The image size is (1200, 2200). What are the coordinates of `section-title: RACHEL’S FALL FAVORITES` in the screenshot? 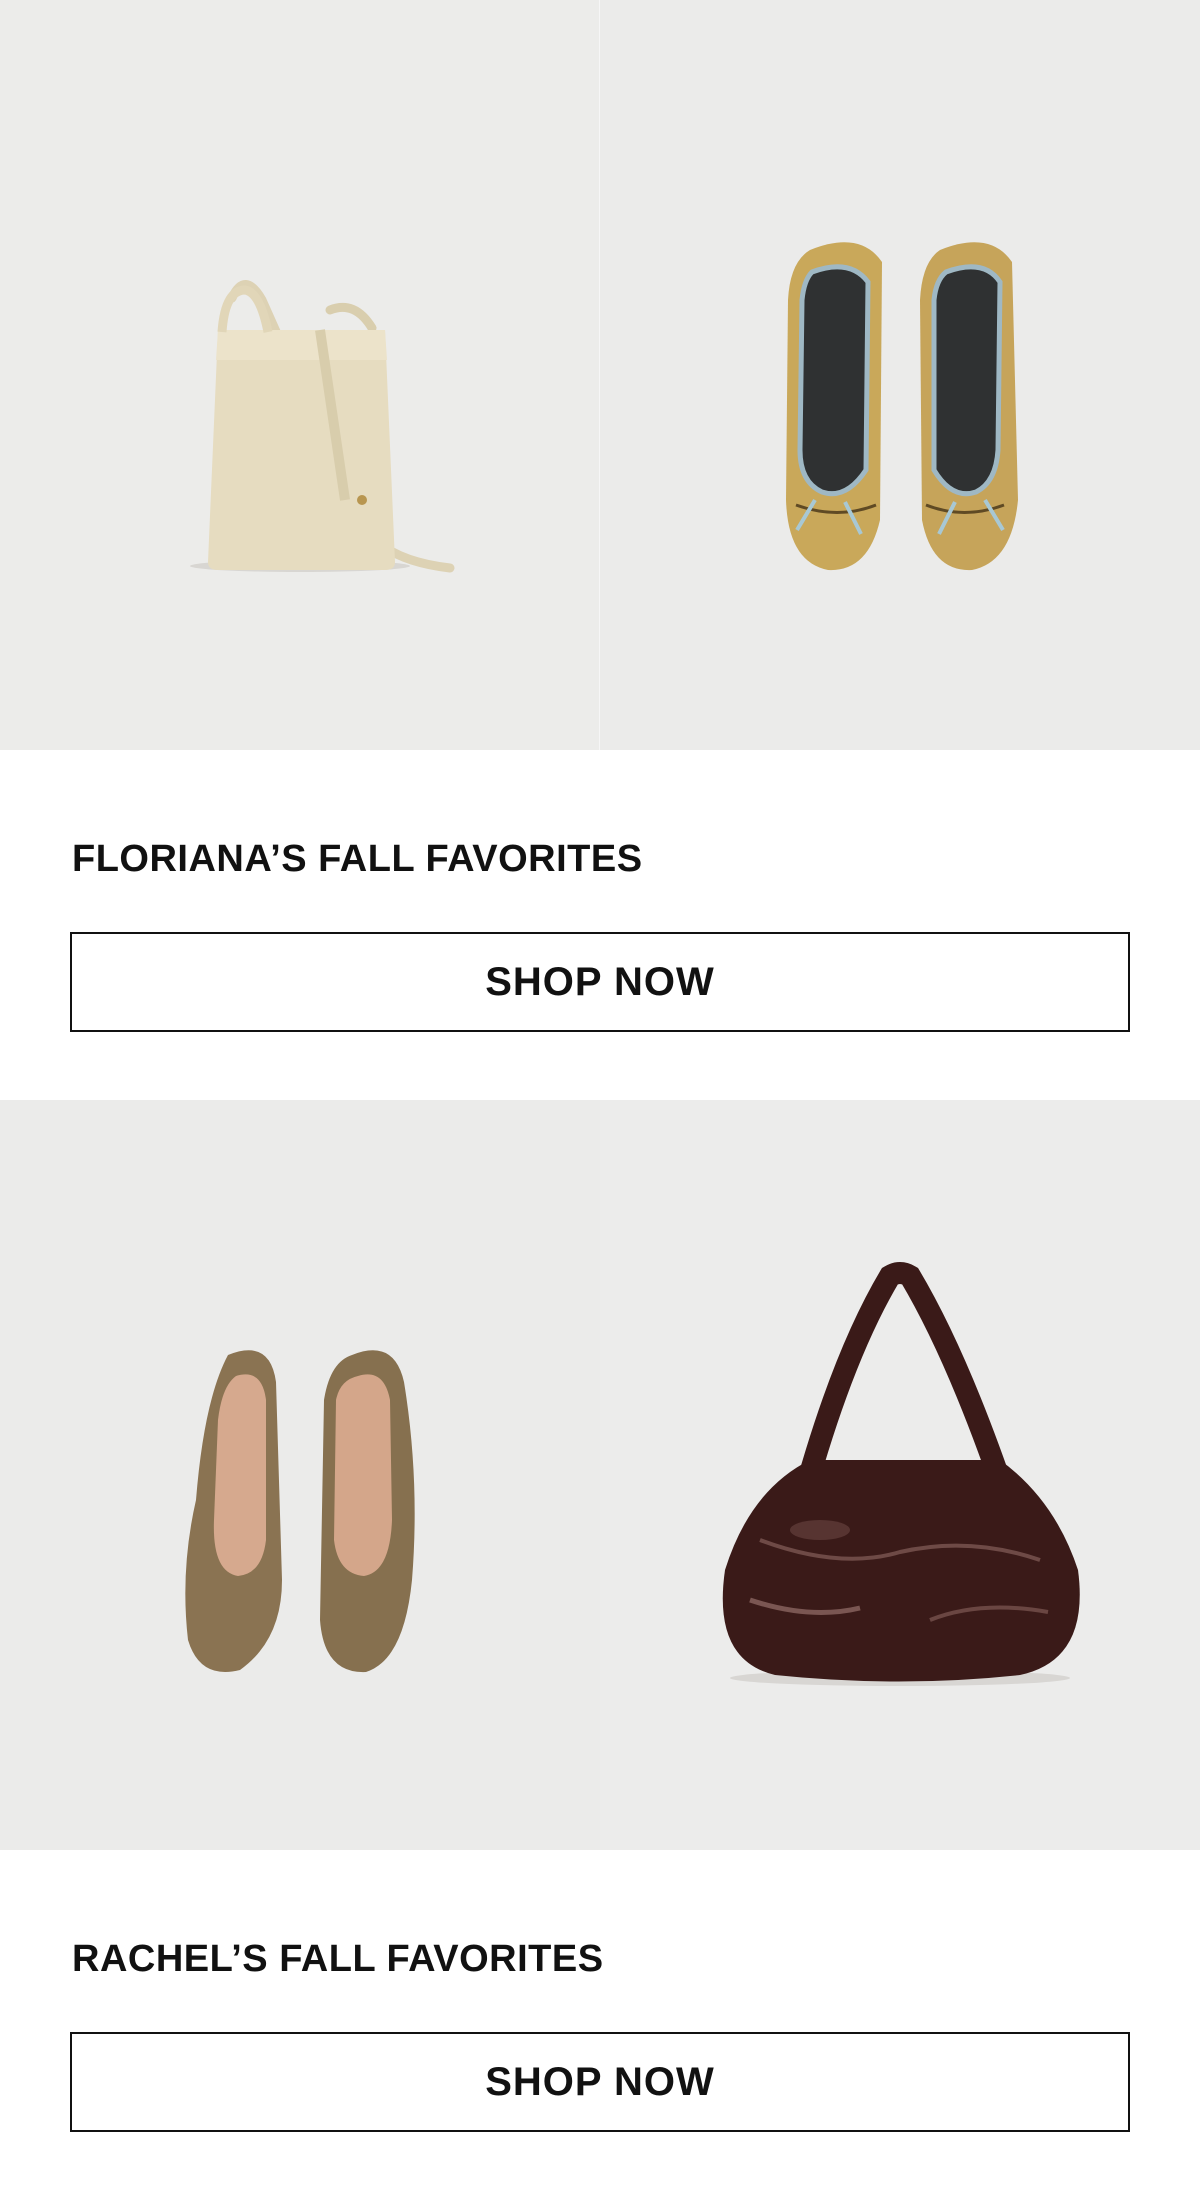 It's located at (338, 1959).